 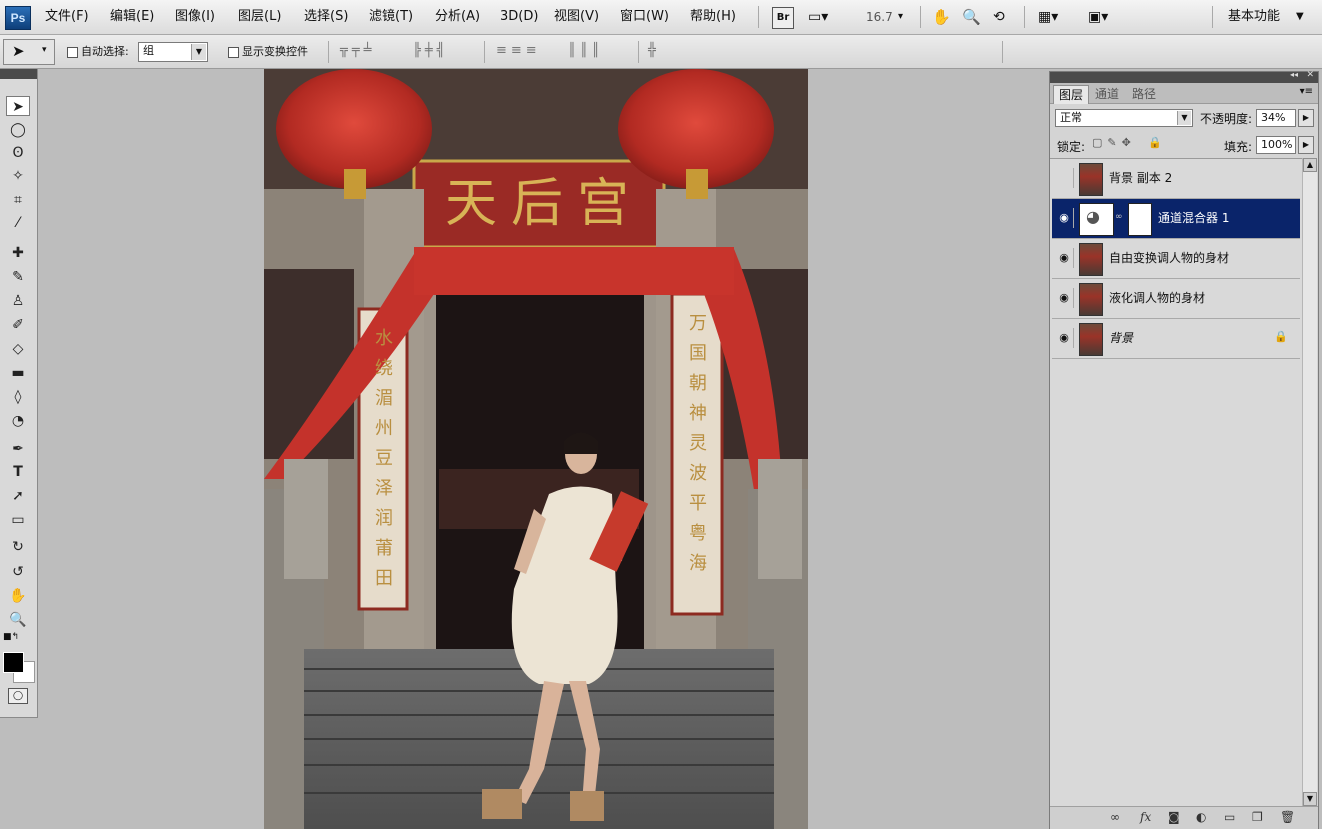 I want to click on 3d-orbit-icon: ↺, so click(x=18, y=572).